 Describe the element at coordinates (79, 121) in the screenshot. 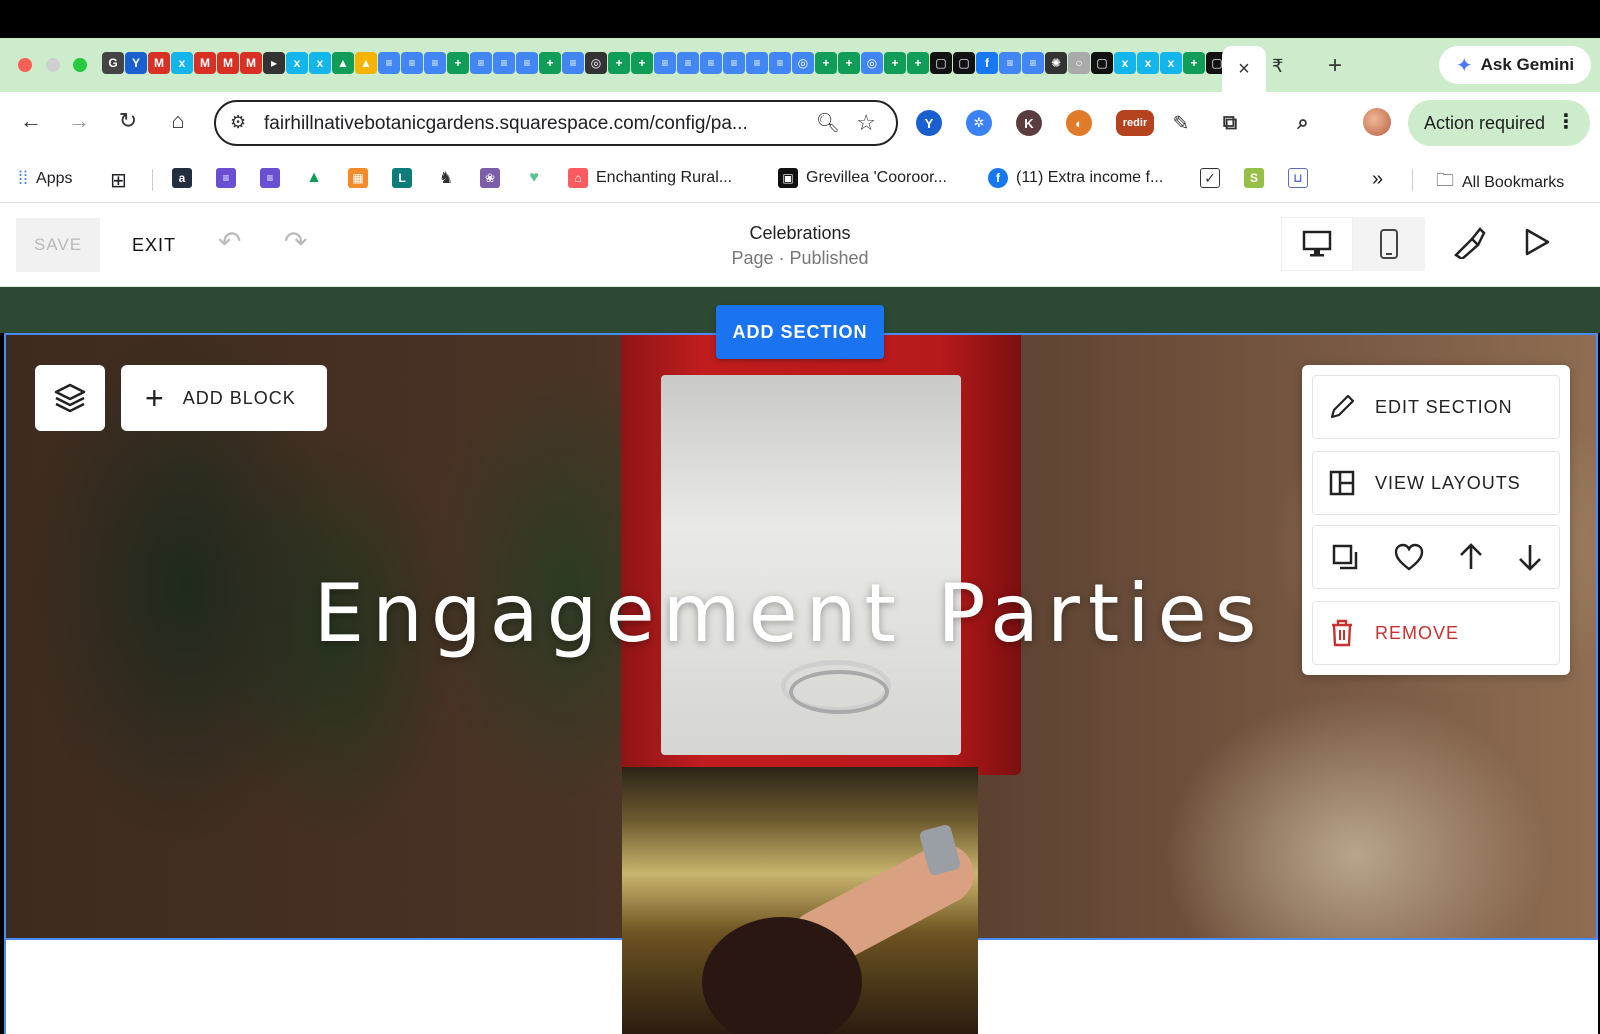

I see `forward-icon: →` at that location.